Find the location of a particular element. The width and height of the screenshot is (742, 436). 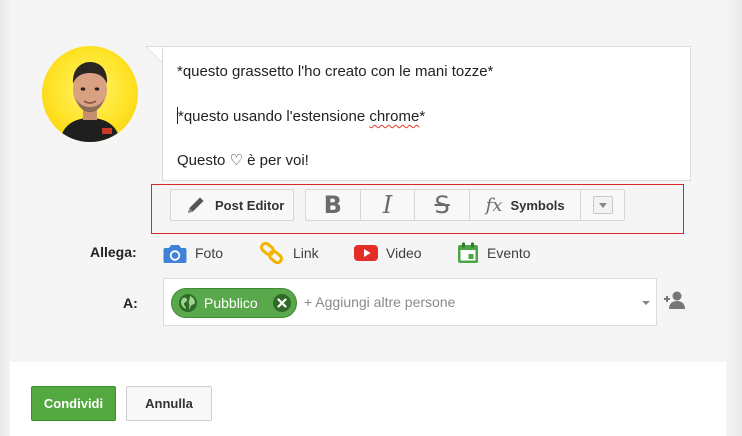

editor-line-2-text: *questo usando l'estensione is located at coordinates (274, 116).